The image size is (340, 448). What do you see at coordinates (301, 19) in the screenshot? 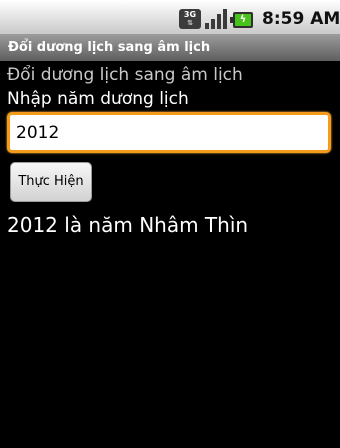
I see `status-clock: 8:59 AM` at bounding box center [301, 19].